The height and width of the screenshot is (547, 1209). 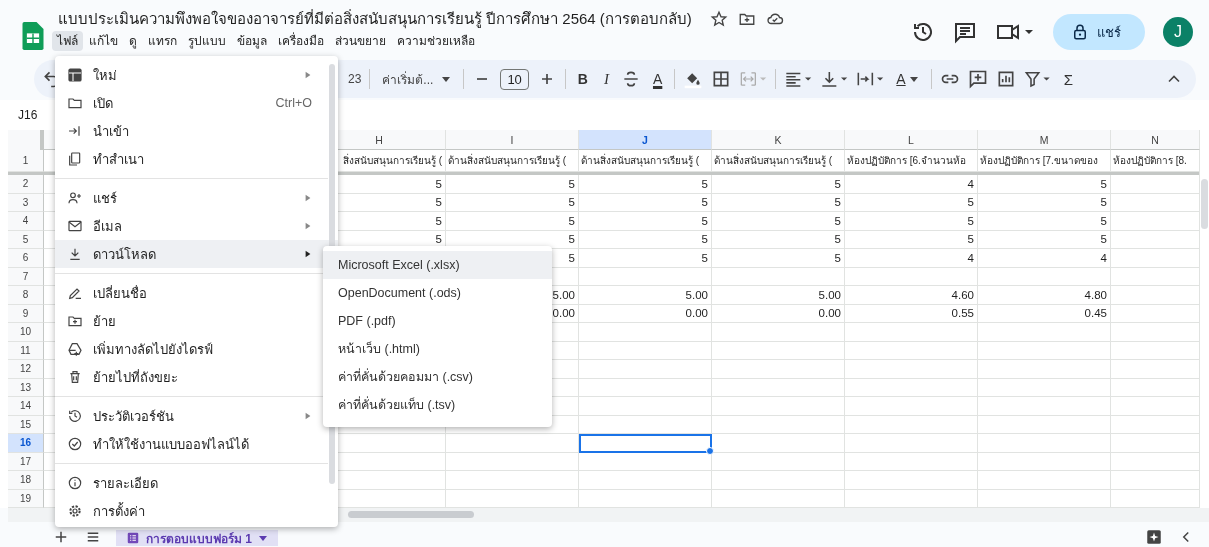 What do you see at coordinates (606, 79) in the screenshot?
I see `italic-button: I` at bounding box center [606, 79].